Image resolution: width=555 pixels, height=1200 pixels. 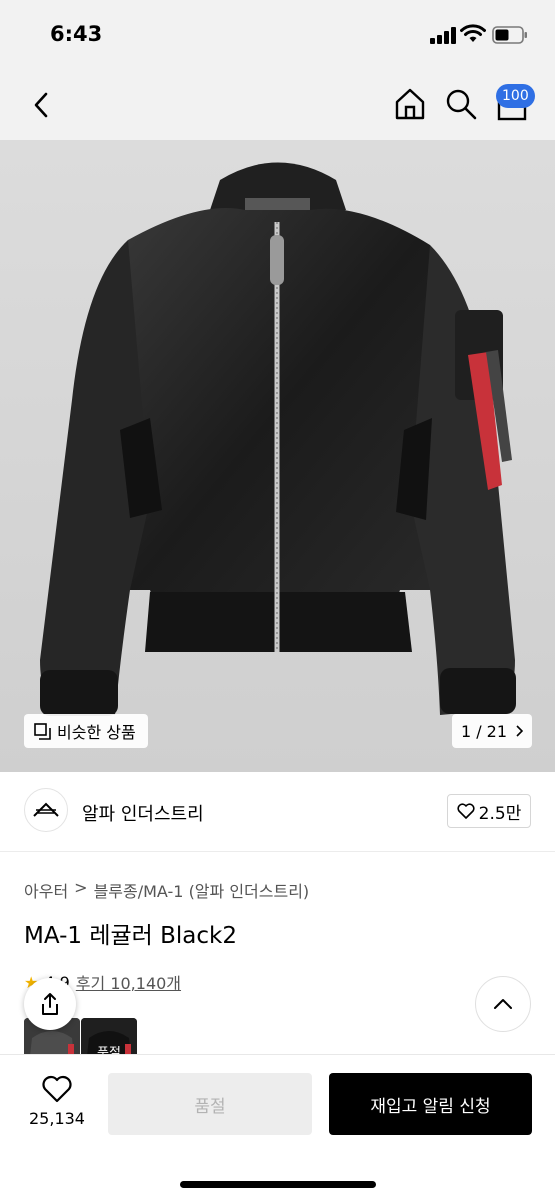 I want to click on status-bar: 6:43, so click(x=277, y=35).